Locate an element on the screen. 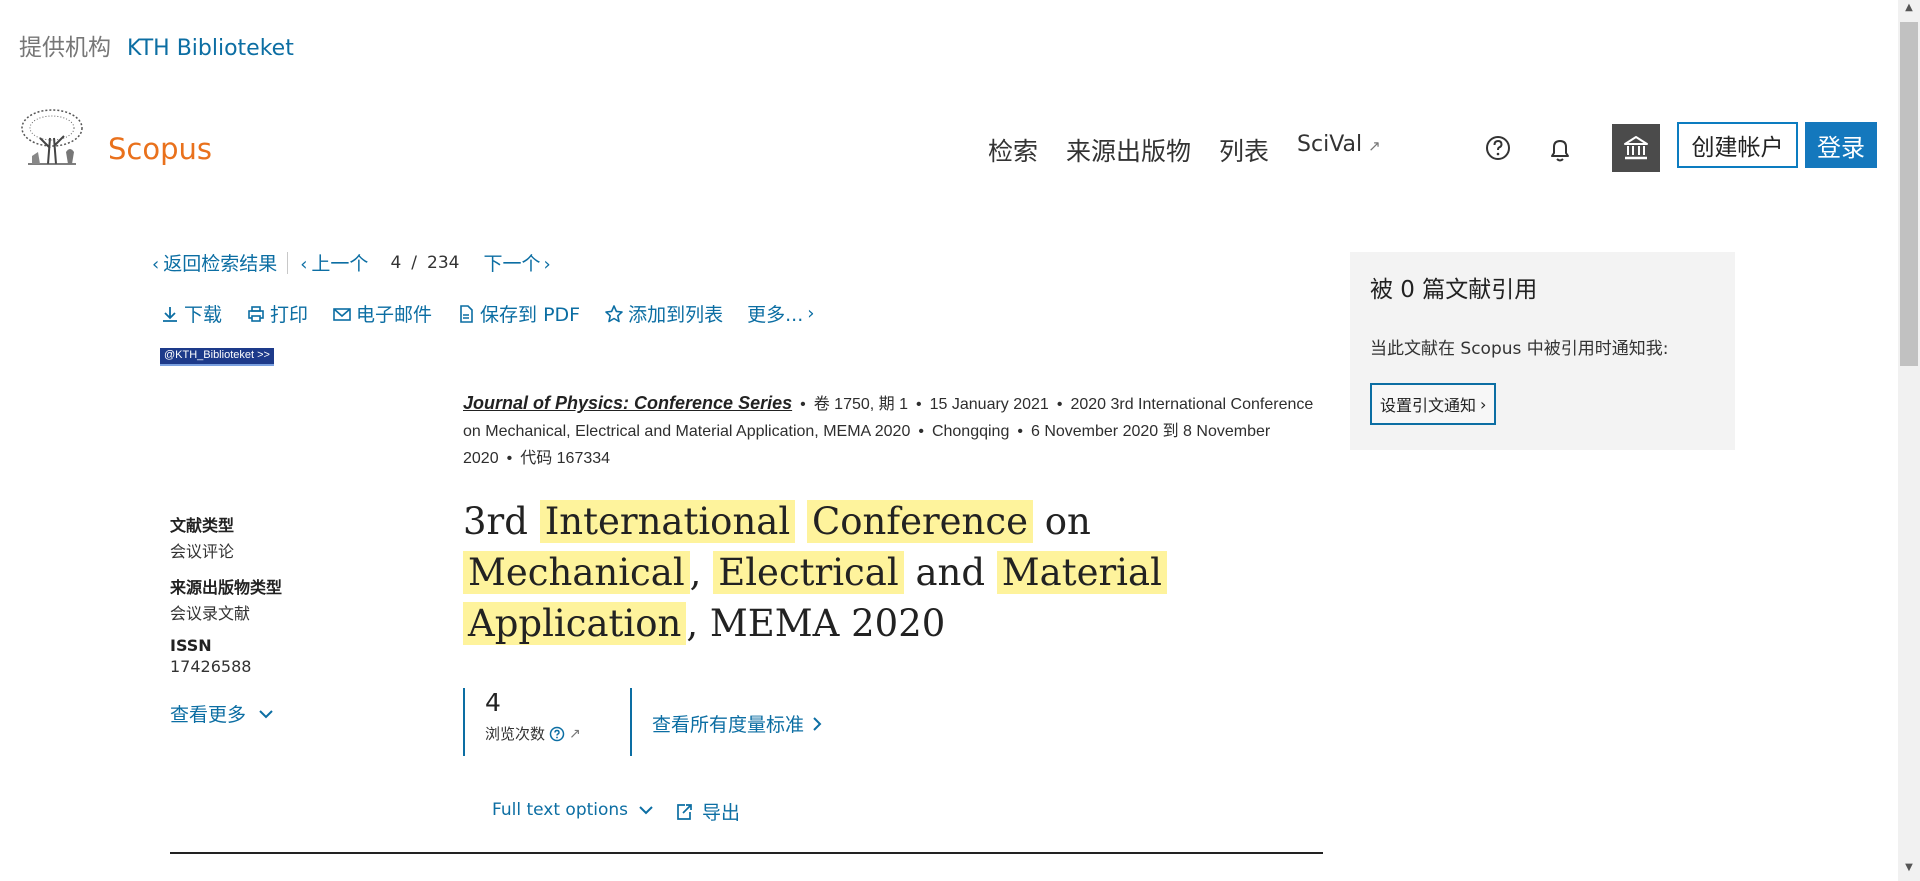 This screenshot has height=881, width=1920. previous-label: 上一个 is located at coordinates (340, 264).